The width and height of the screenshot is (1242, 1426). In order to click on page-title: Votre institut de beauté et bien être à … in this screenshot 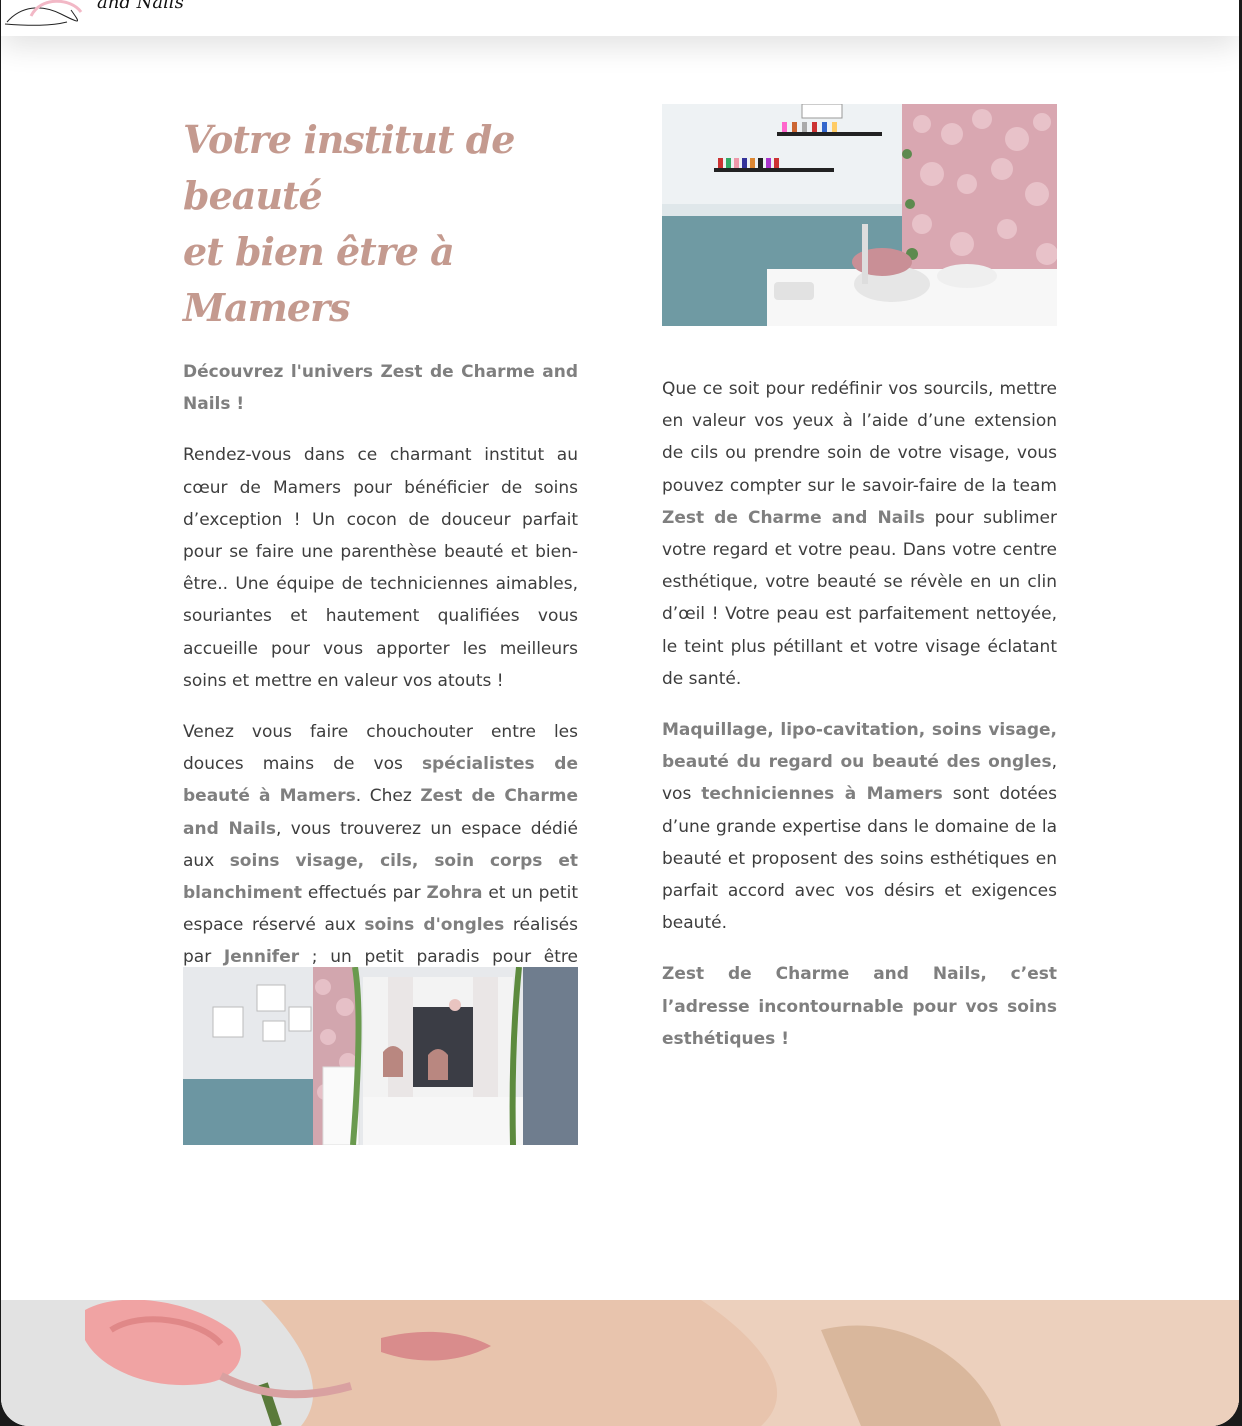, I will do `click(380, 224)`.